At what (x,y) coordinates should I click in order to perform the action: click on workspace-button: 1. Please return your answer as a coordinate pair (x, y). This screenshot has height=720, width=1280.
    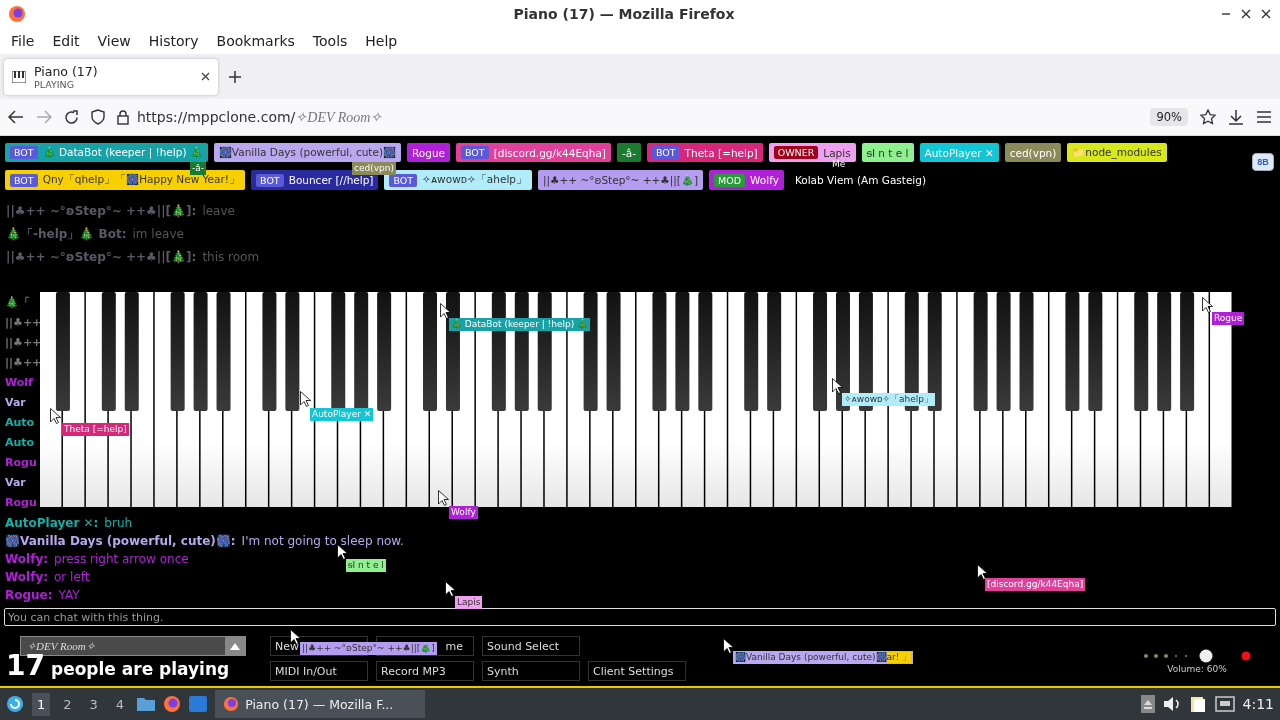
    Looking at the image, I should click on (41, 704).